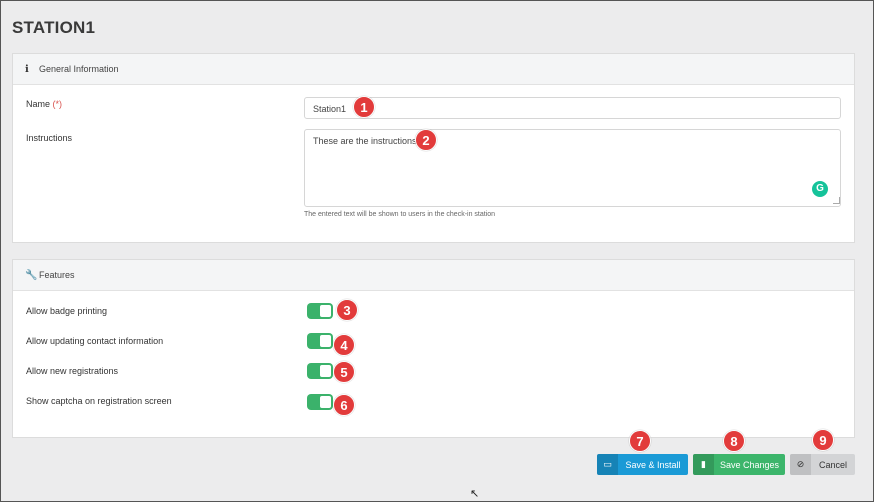 The height and width of the screenshot is (502, 874). Describe the element at coordinates (95, 341) in the screenshot. I see `feature-label-updating-contact: Allow updating contact information` at that location.